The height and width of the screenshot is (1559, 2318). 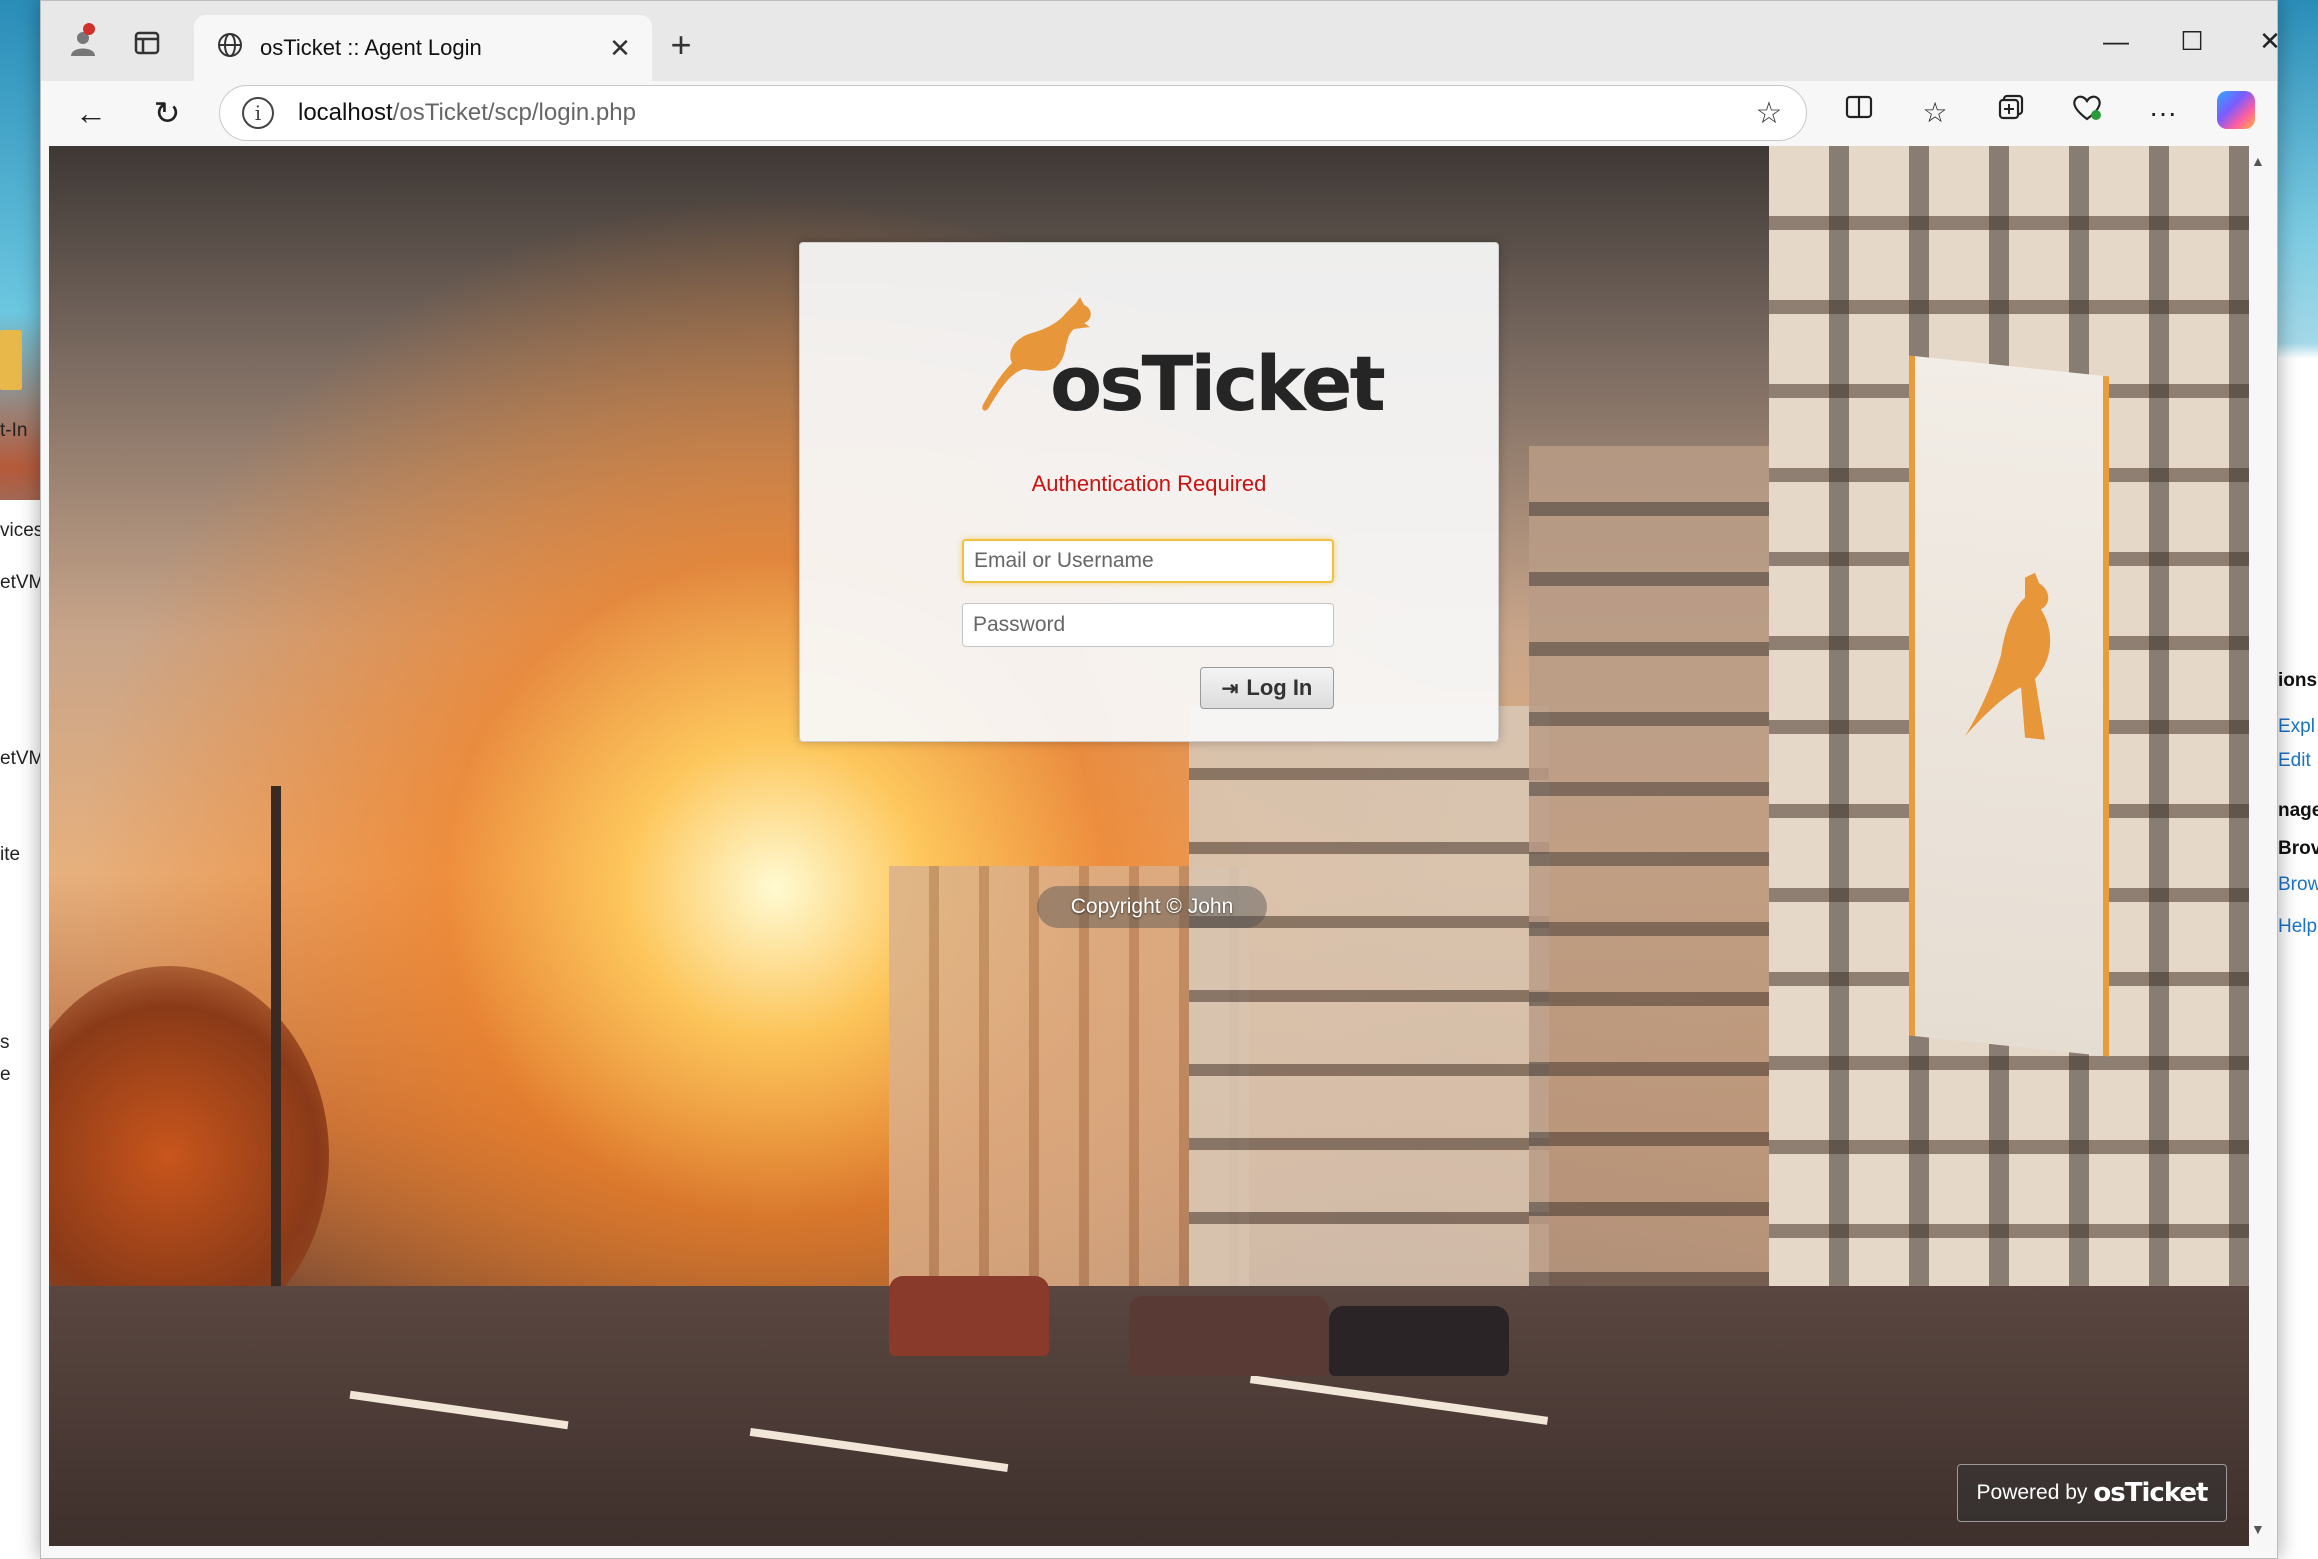 I want to click on address-bar: i localhost/osTicket/scp/login.php ☆, so click(x=1013, y=113).